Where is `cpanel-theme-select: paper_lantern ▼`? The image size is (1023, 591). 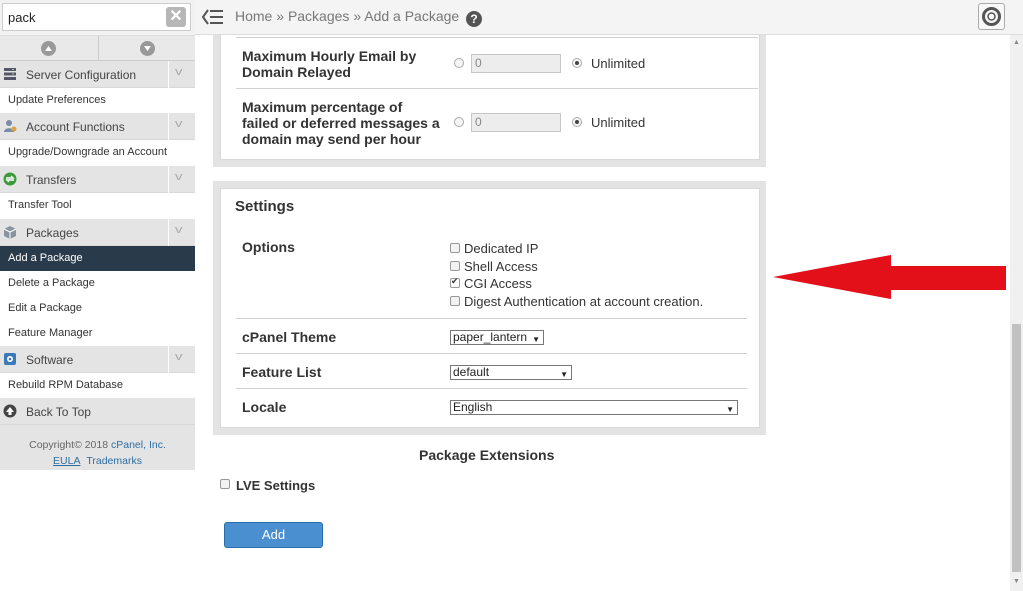
cpanel-theme-select: paper_lantern ▼ is located at coordinates (497, 337).